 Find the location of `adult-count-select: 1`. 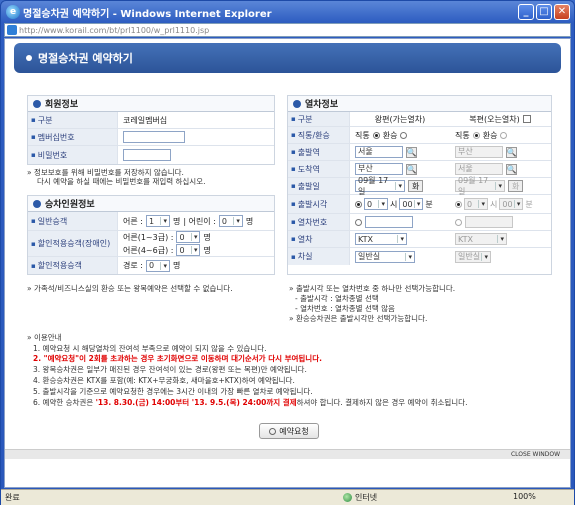

adult-count-select: 1 is located at coordinates (157, 221).